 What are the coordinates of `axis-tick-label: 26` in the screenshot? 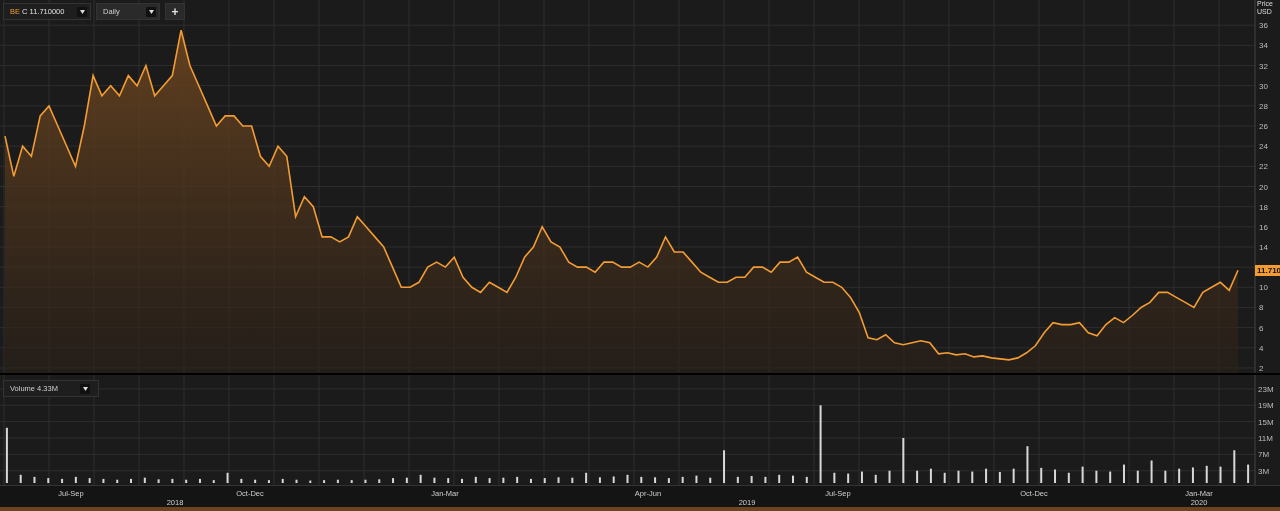 It's located at (1263, 126).